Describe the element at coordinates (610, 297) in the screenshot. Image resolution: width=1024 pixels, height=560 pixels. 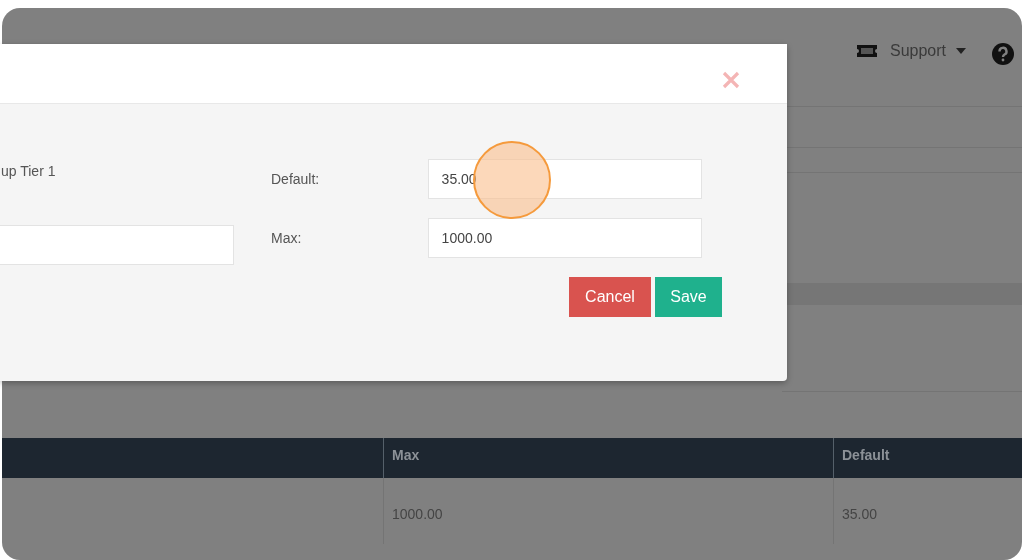
I see `cancel-button: Cancel` at that location.